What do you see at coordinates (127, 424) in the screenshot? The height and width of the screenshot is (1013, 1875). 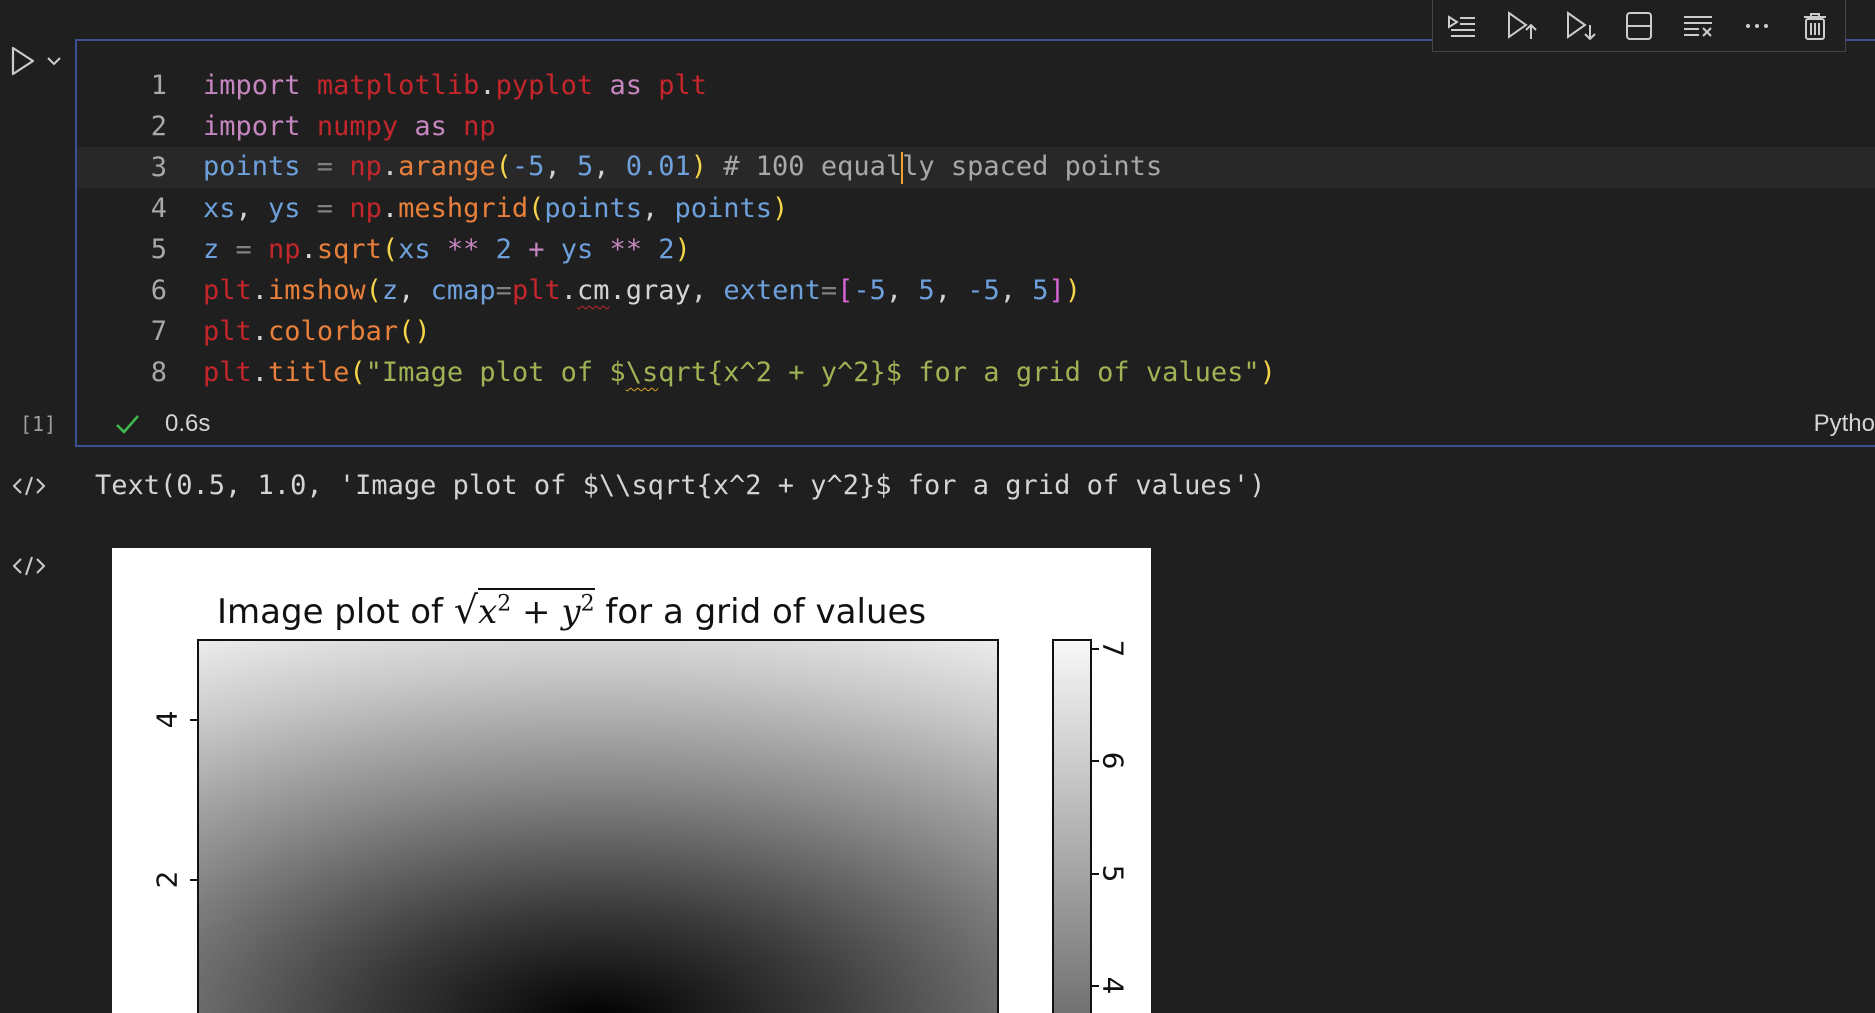 I see `check-icon` at bounding box center [127, 424].